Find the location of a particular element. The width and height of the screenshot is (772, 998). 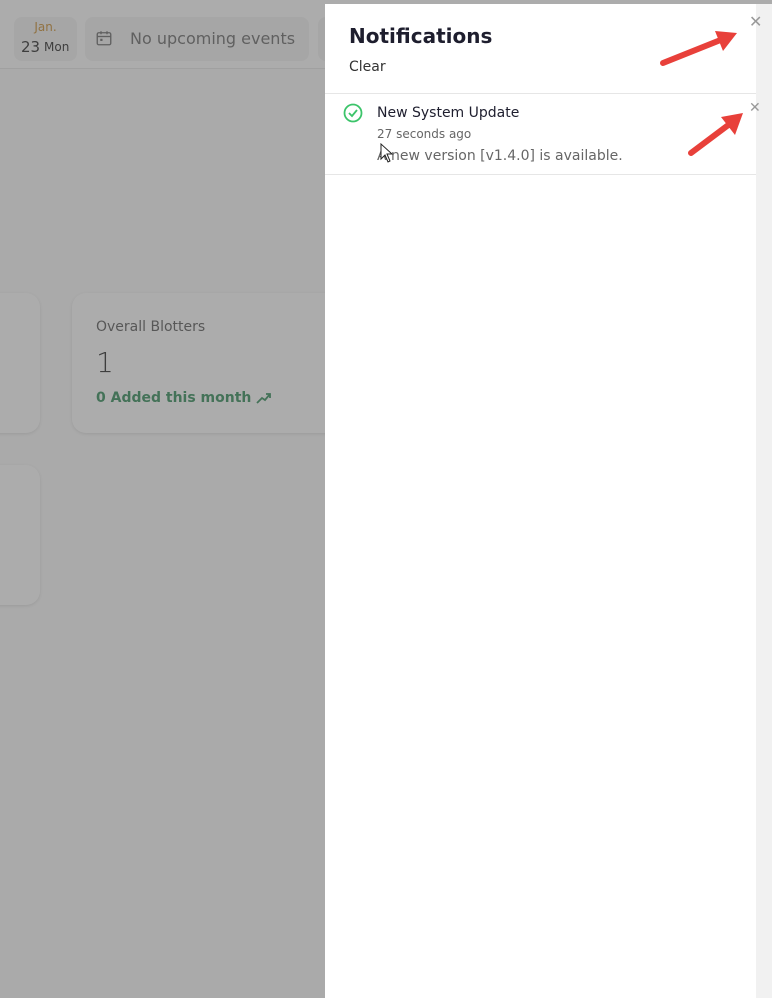

annotation-arrow-icon is located at coordinates (698, 48).